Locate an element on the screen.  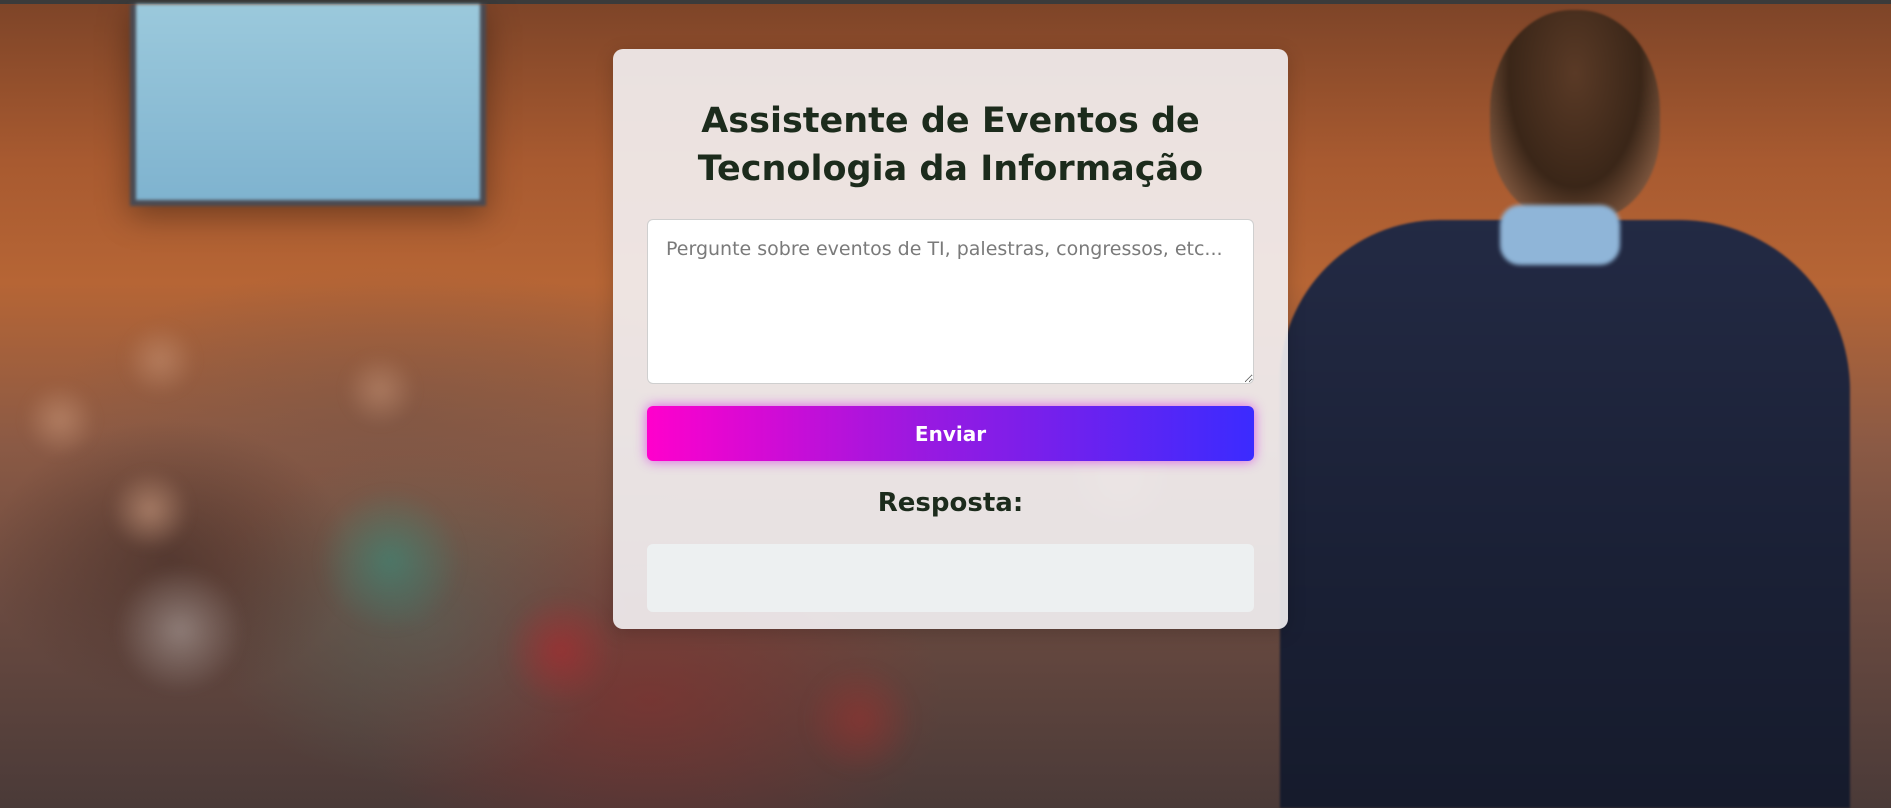
background-speaker-collar is located at coordinates (1560, 235).